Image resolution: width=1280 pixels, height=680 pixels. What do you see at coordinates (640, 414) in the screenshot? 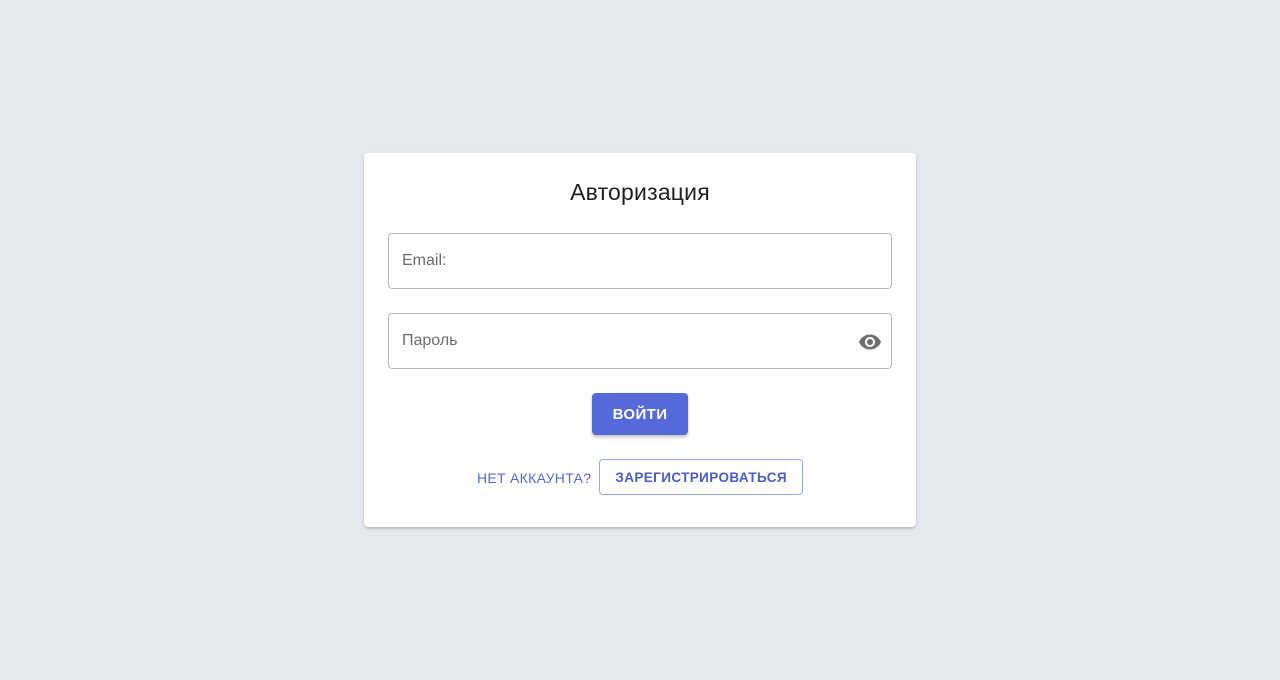
I see `login-button: ВОЙТИ` at bounding box center [640, 414].